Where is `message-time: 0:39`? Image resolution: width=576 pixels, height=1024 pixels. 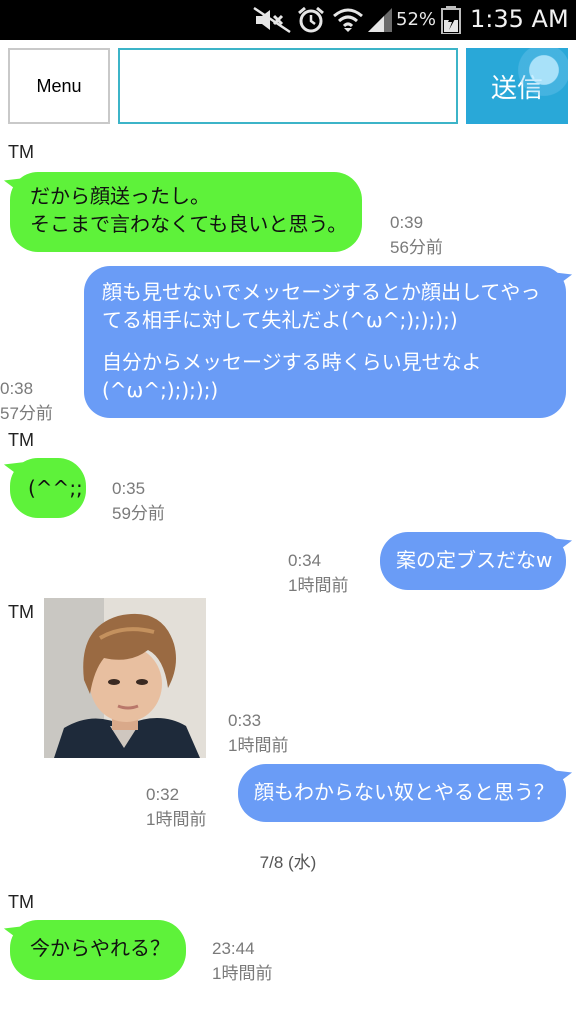 message-time: 0:39 is located at coordinates (407, 222).